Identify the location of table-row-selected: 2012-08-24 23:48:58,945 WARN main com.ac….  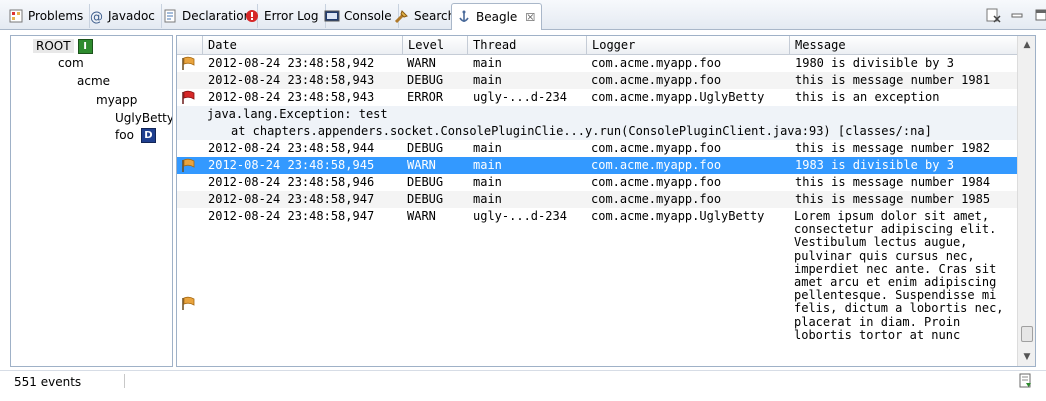
(597, 165).